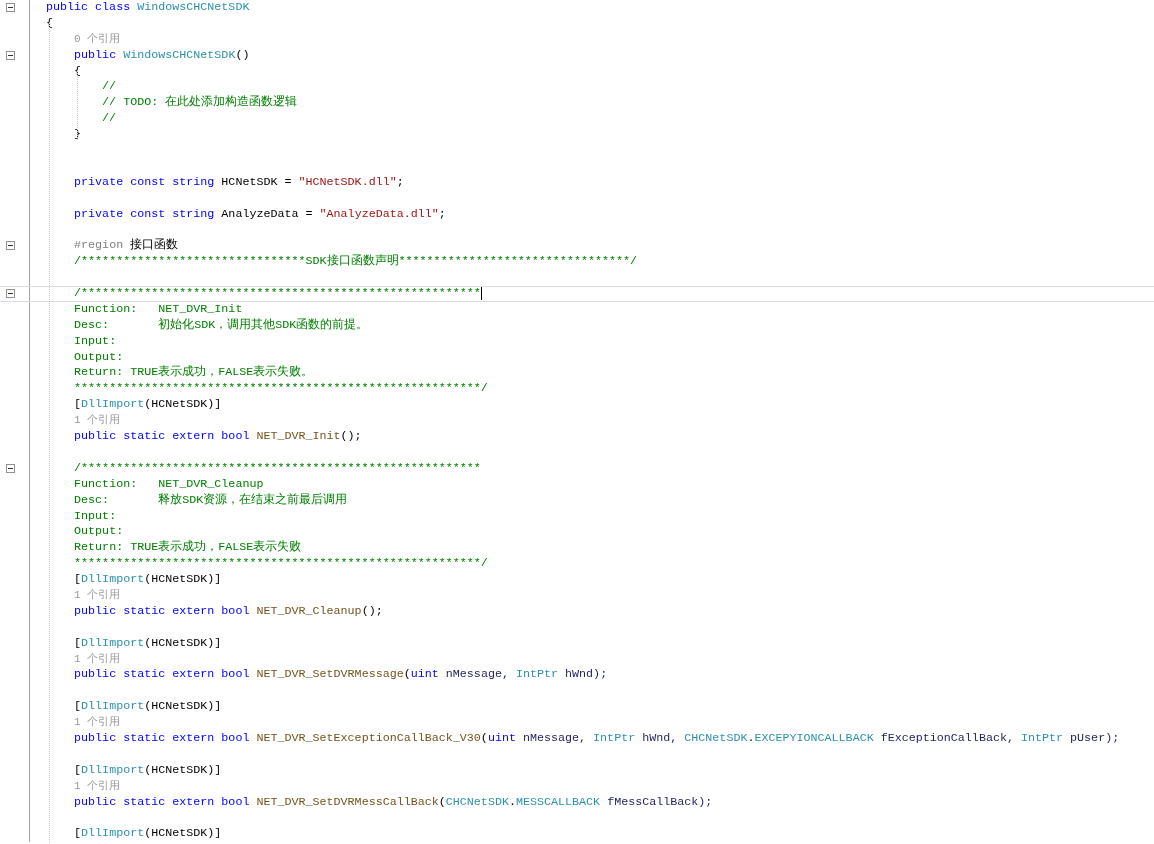 The width and height of the screenshot is (1154, 844). I want to click on keyword: public class, so click(89, 8).